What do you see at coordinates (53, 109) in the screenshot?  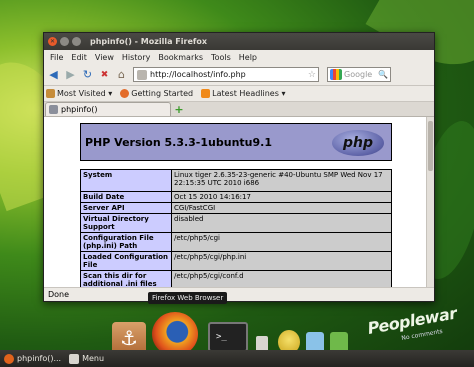 I see `page-icon` at bounding box center [53, 109].